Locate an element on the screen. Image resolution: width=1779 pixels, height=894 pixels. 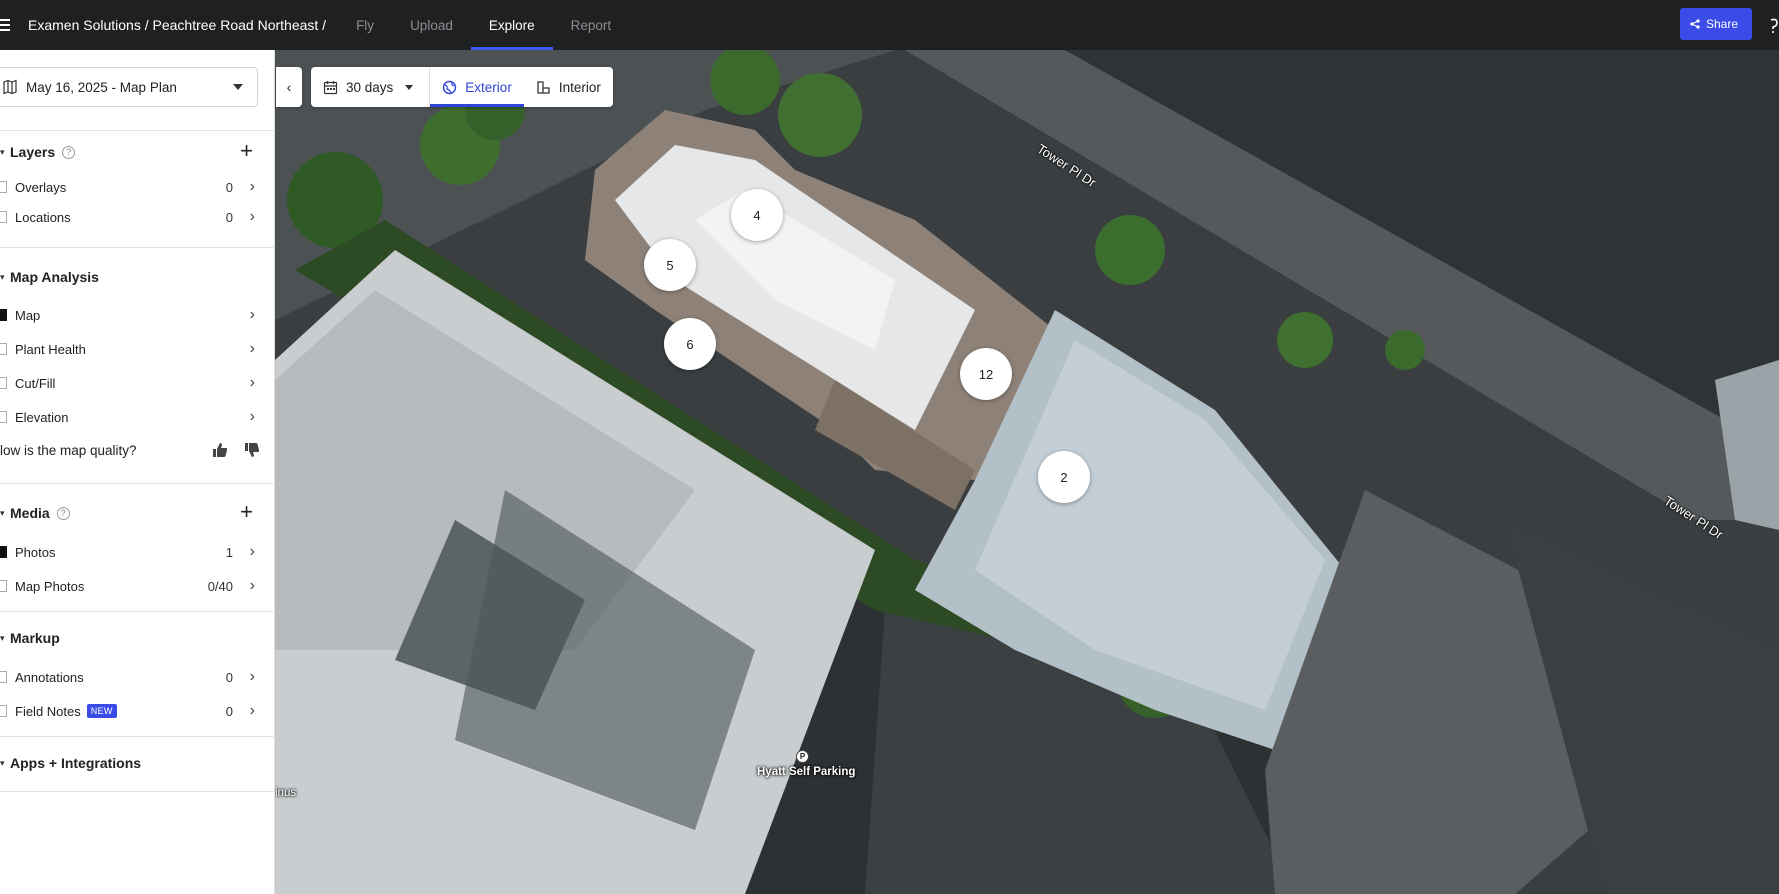
map-photos-checkbox is located at coordinates (3, 586).